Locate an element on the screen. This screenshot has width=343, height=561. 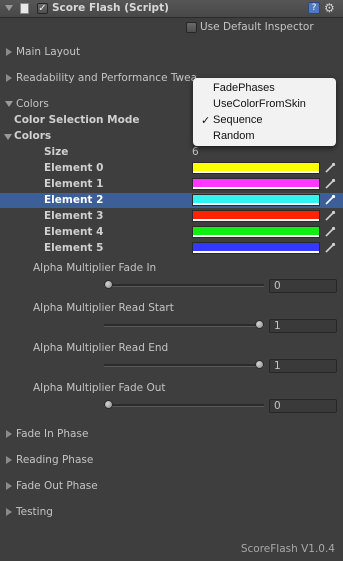
enabled-check-mark: ✓ is located at coordinates (42, 8).